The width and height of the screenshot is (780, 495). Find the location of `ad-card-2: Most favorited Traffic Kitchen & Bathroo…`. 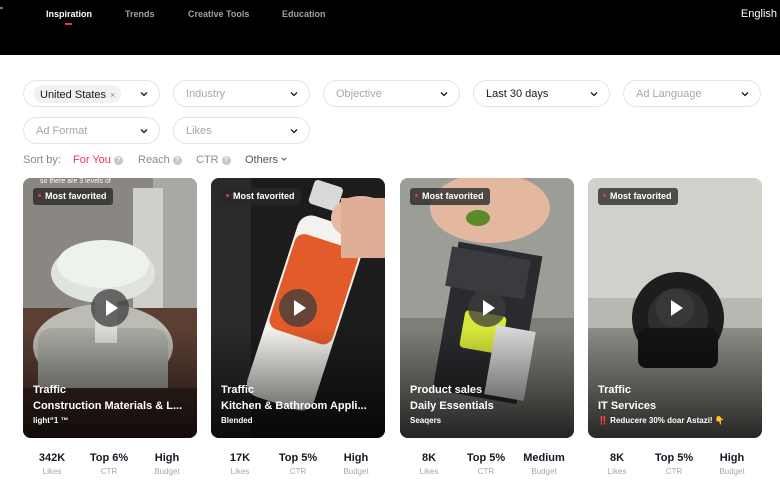

ad-card-2: Most favorited Traffic Kitchen & Bathroo… is located at coordinates (298, 308).